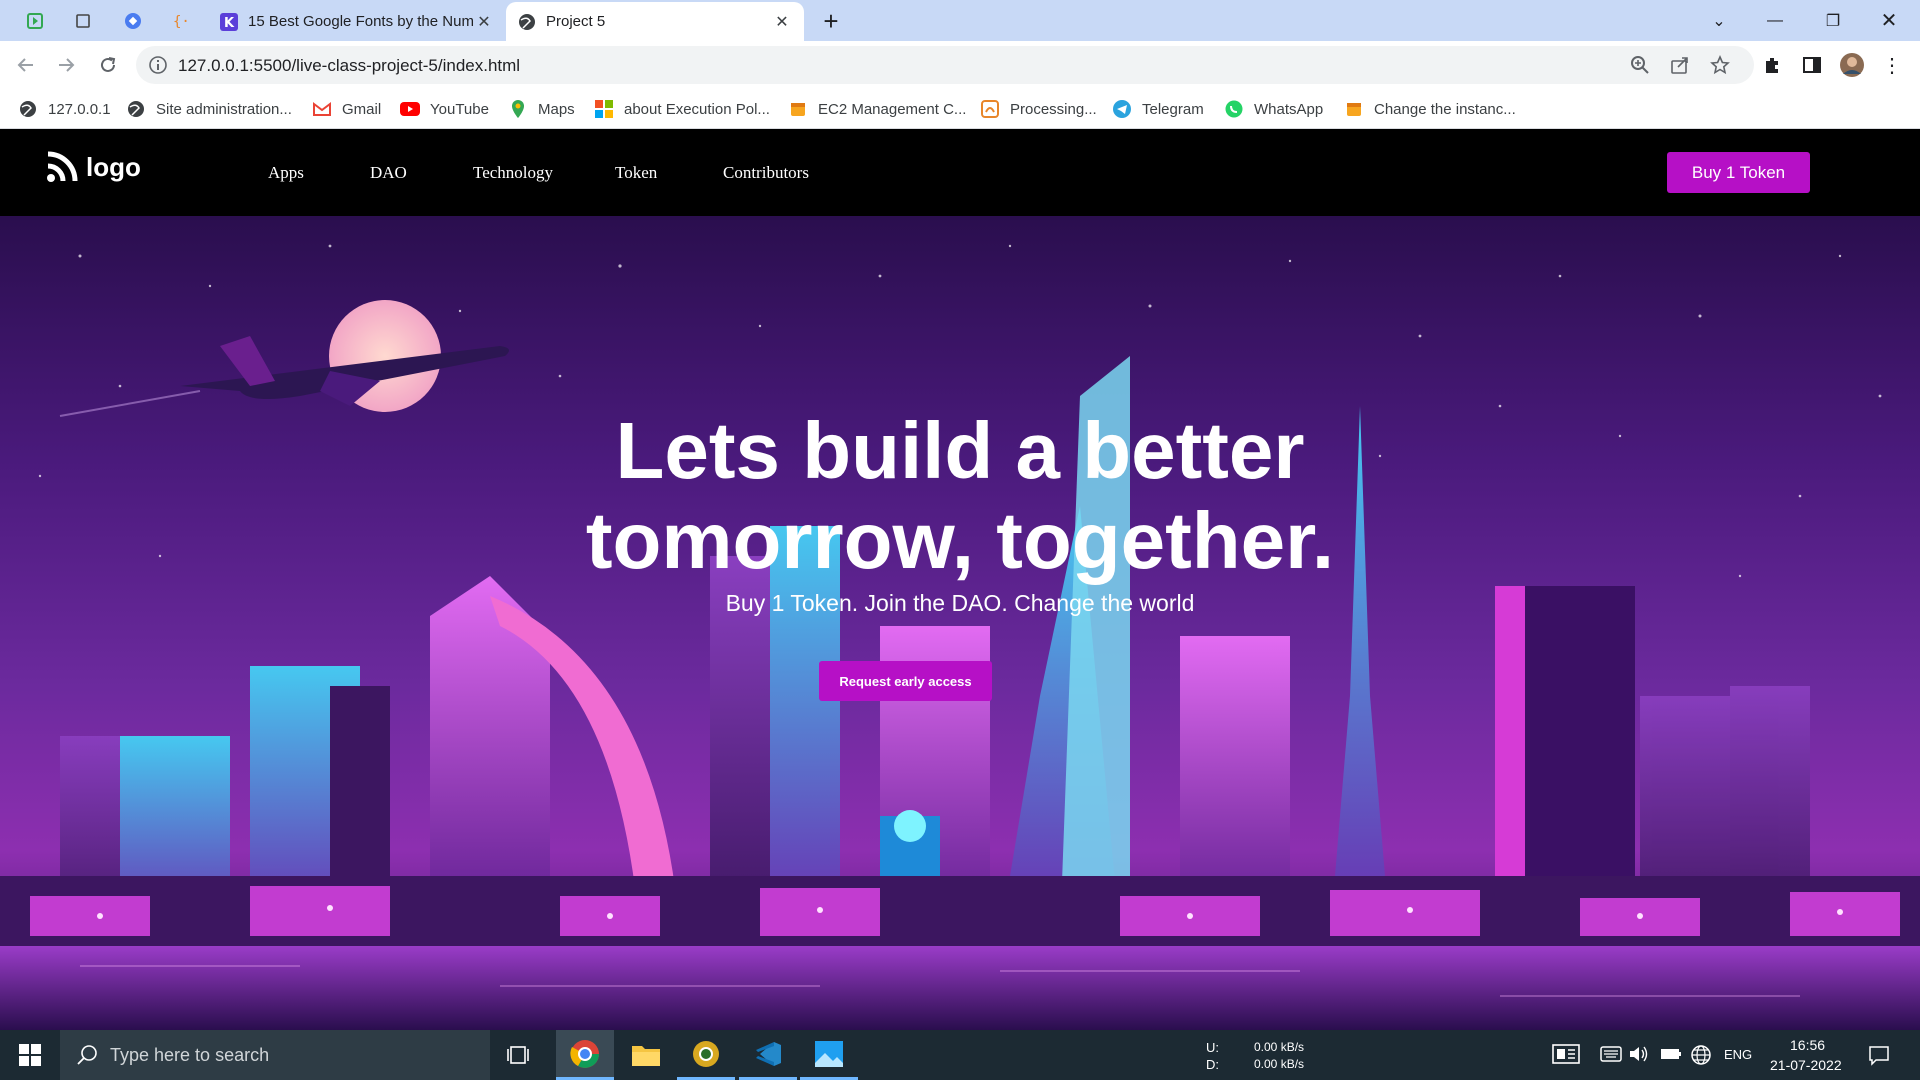  Describe the element at coordinates (960, 495) in the screenshot. I see `hero-title: Lets build a better tomorrow, together.` at that location.